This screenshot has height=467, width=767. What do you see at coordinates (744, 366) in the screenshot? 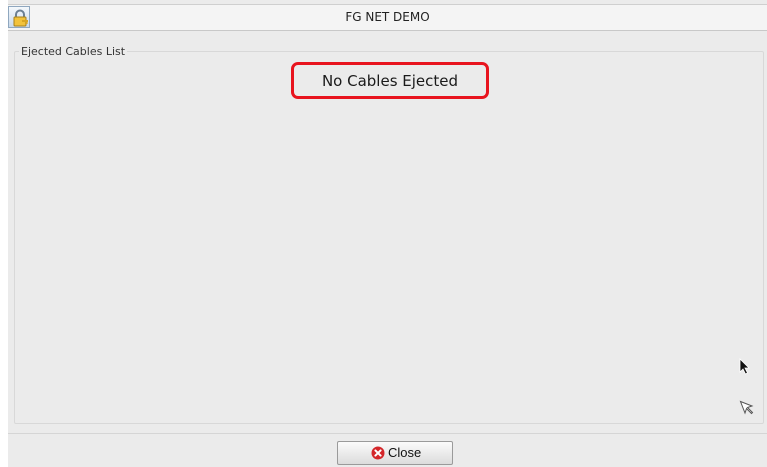
I see `arrow-cursor-icon` at bounding box center [744, 366].